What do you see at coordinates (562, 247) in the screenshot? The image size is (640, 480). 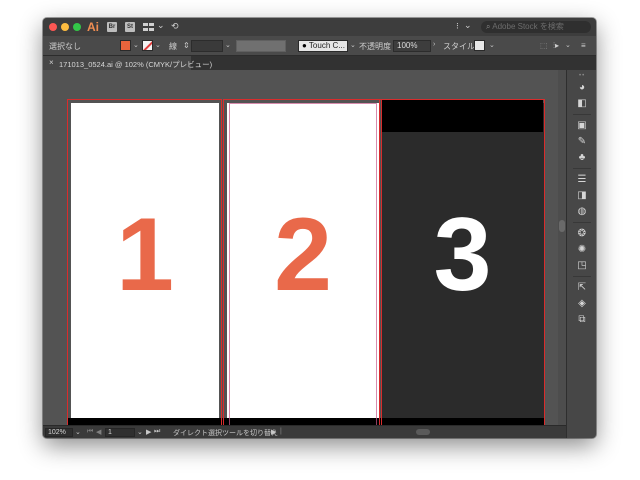 I see `vertical-scrollbar` at bounding box center [562, 247].